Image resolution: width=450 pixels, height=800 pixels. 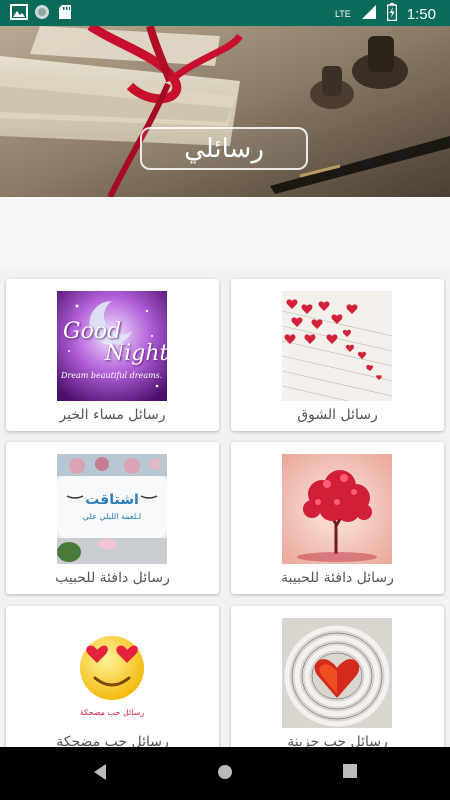 I want to click on category-label: رسائل مساء الخير, so click(x=112, y=415).